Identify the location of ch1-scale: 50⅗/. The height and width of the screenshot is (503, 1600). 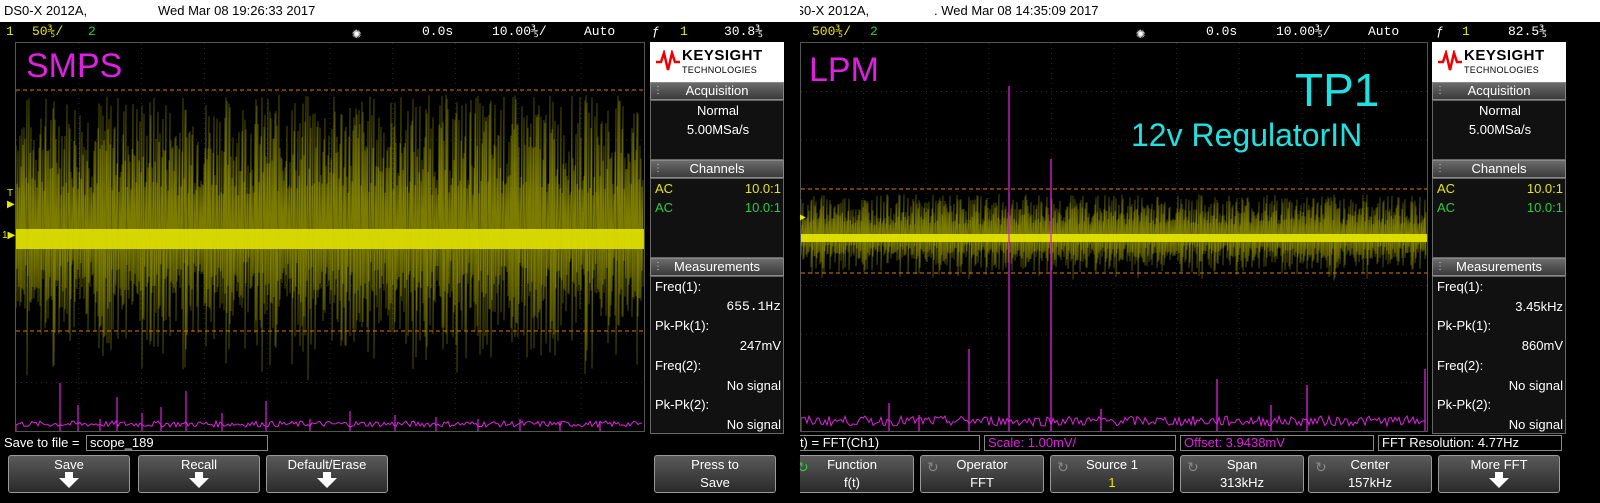
(47, 31).